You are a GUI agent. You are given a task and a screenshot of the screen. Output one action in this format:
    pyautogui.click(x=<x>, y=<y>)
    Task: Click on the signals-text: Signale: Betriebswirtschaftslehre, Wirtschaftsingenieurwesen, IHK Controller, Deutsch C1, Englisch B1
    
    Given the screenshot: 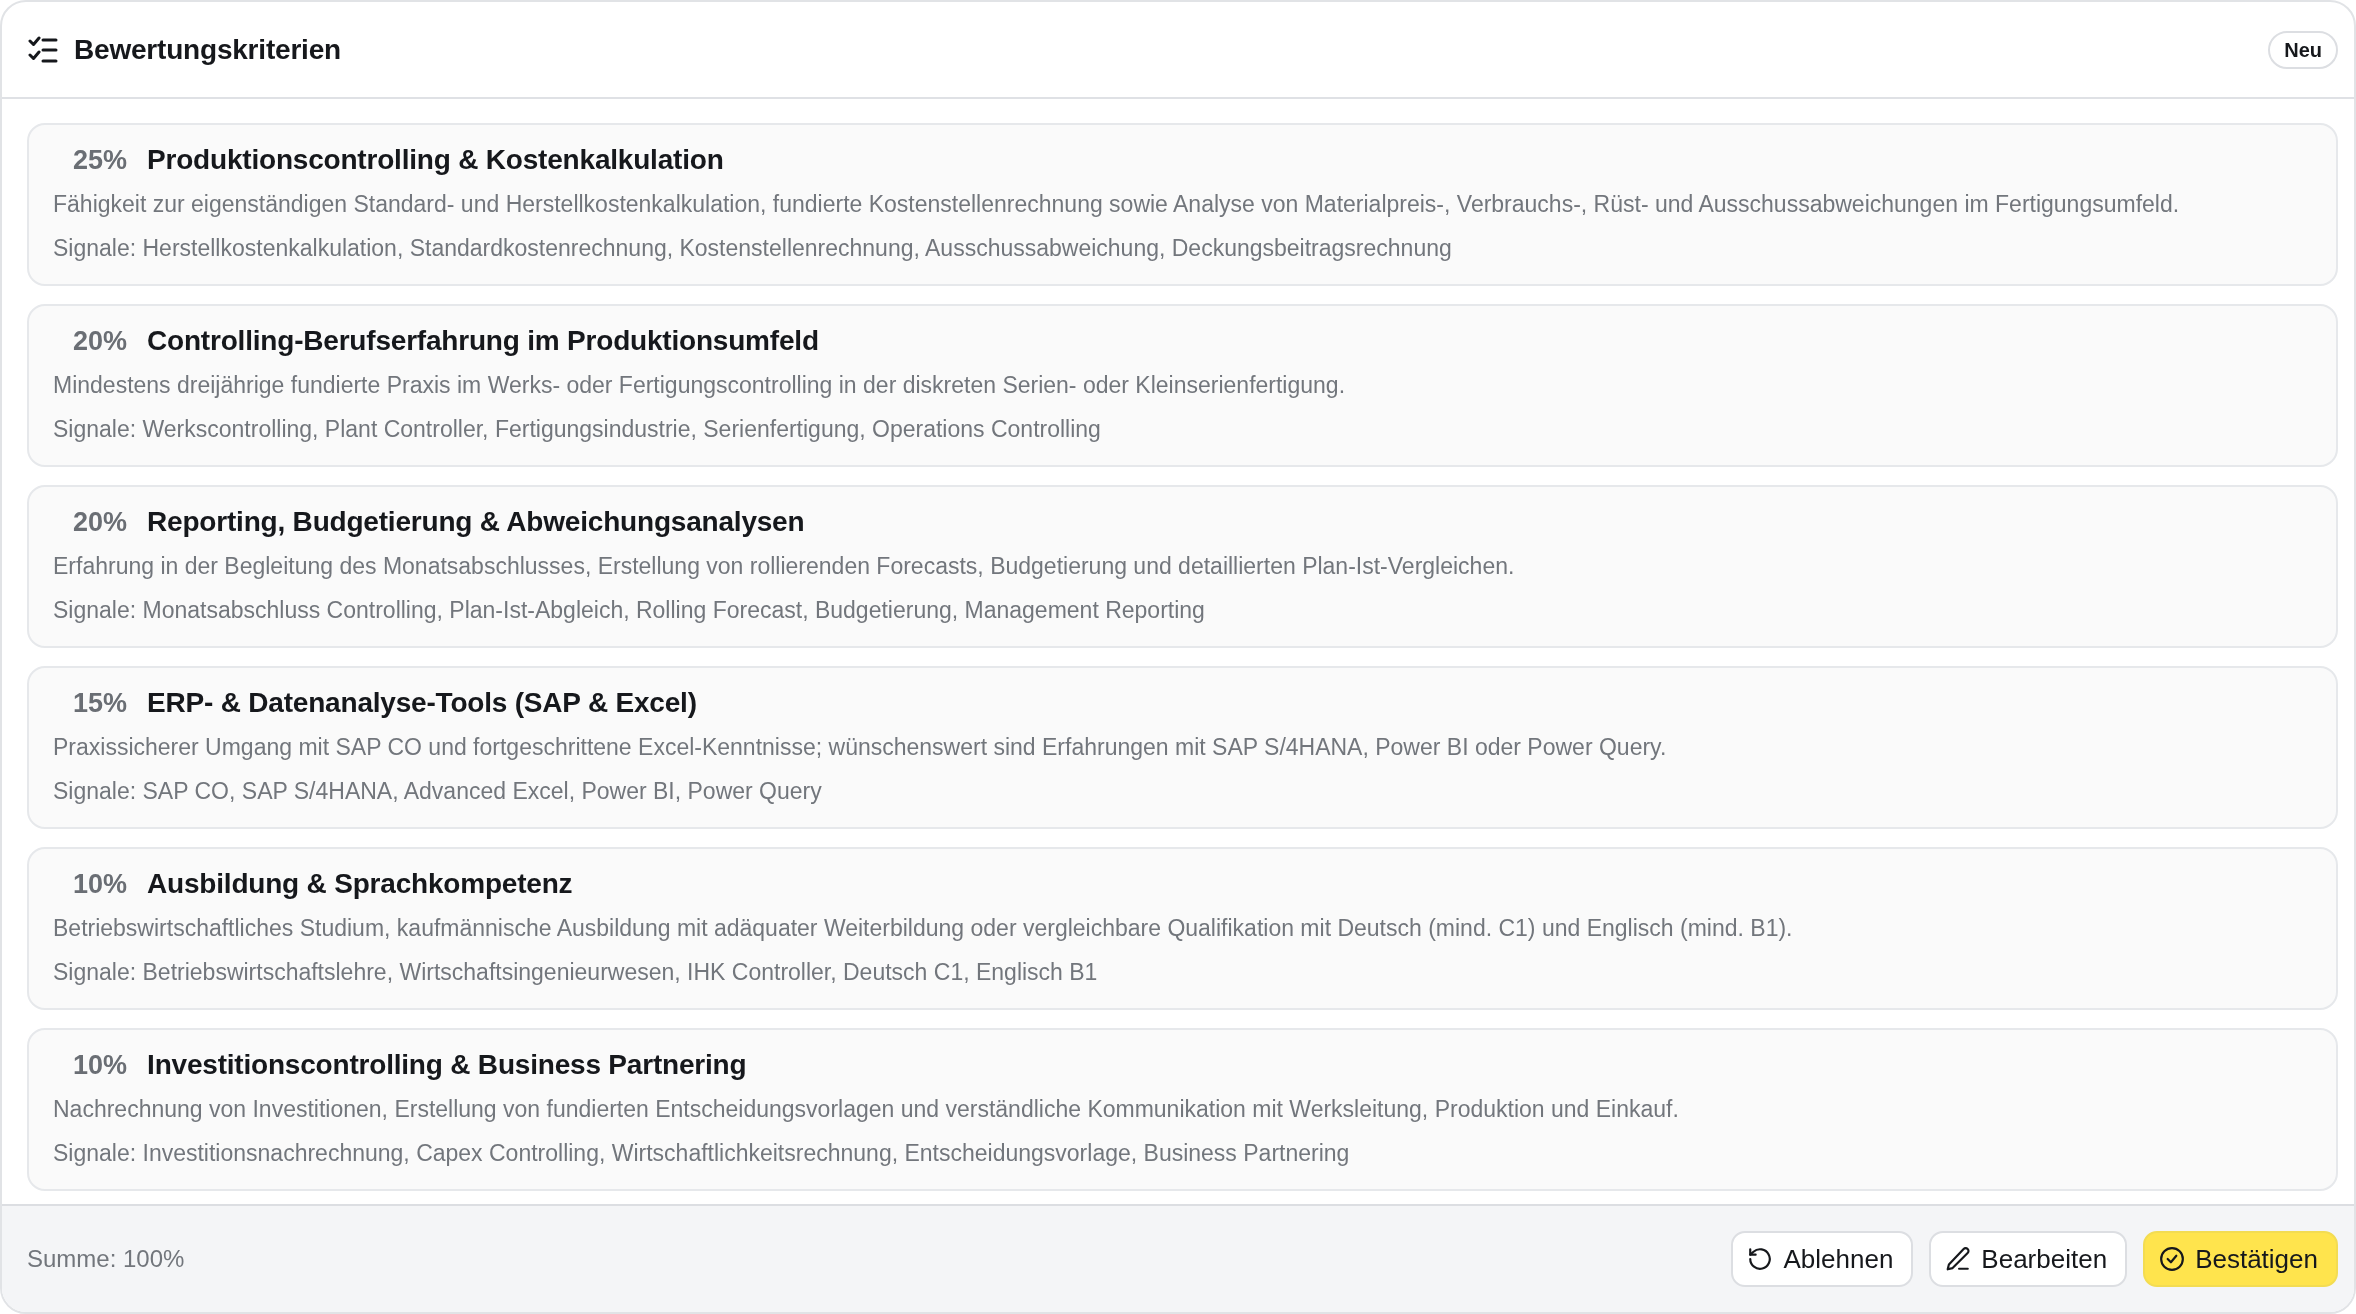 What is the action you would take?
    pyautogui.click(x=576, y=972)
    